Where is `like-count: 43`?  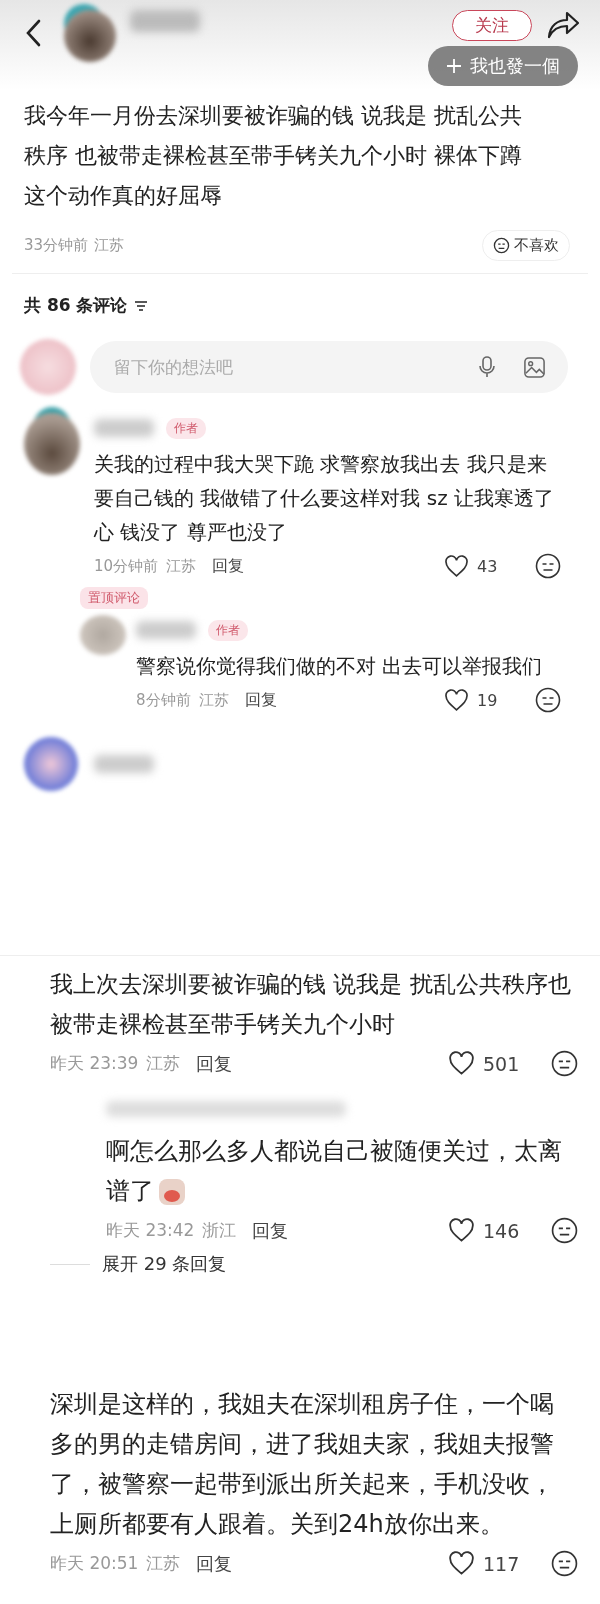 like-count: 43 is located at coordinates (488, 566).